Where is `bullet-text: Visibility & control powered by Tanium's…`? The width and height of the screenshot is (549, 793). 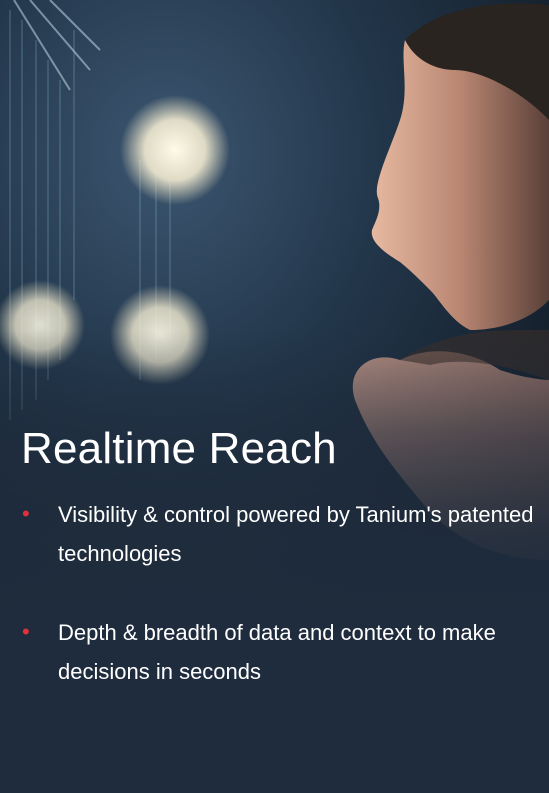
bullet-text: Visibility & control powered by Tanium's… is located at coordinates (296, 534).